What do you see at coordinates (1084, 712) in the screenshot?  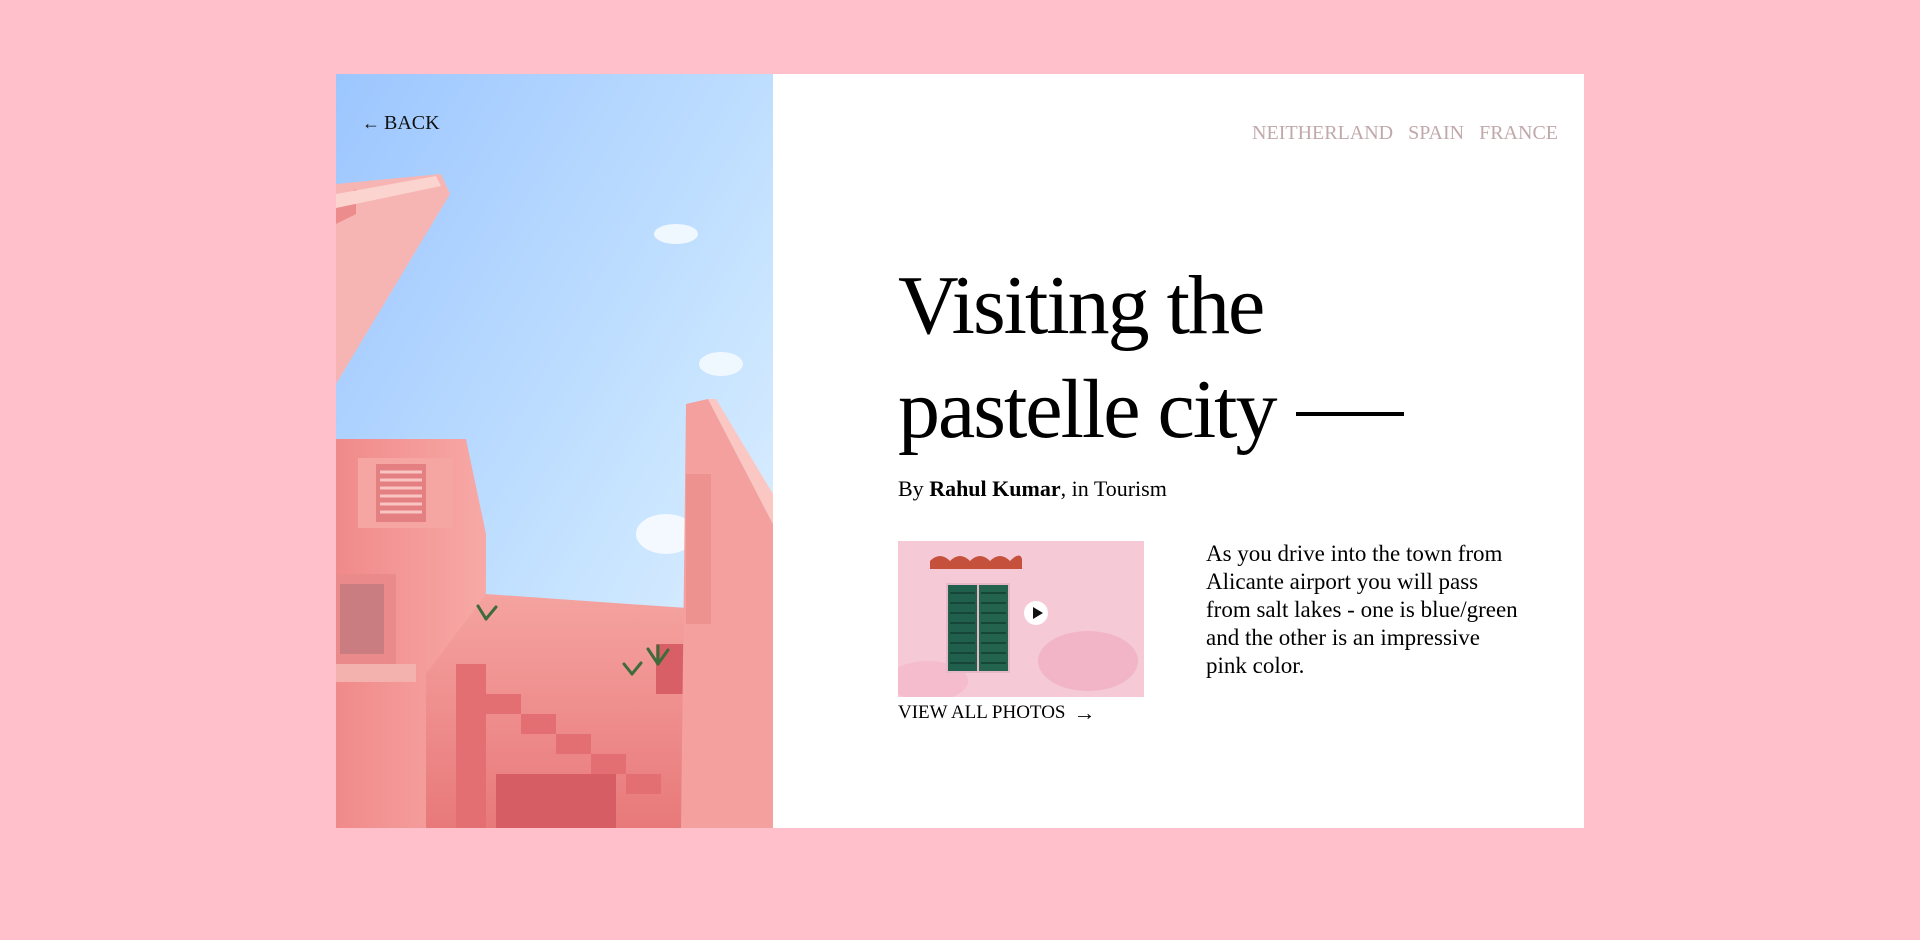 I see `arrow-right-icon: →` at bounding box center [1084, 712].